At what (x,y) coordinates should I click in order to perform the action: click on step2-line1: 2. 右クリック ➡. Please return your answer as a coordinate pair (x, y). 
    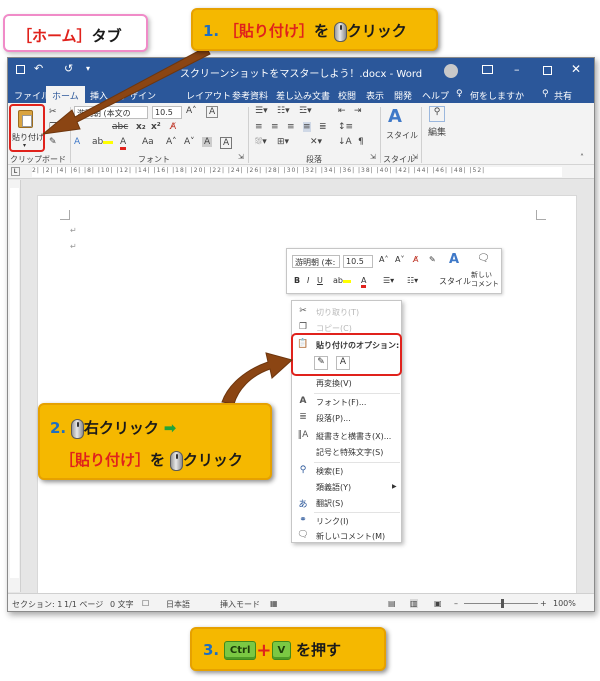
    Looking at the image, I should click on (113, 428).